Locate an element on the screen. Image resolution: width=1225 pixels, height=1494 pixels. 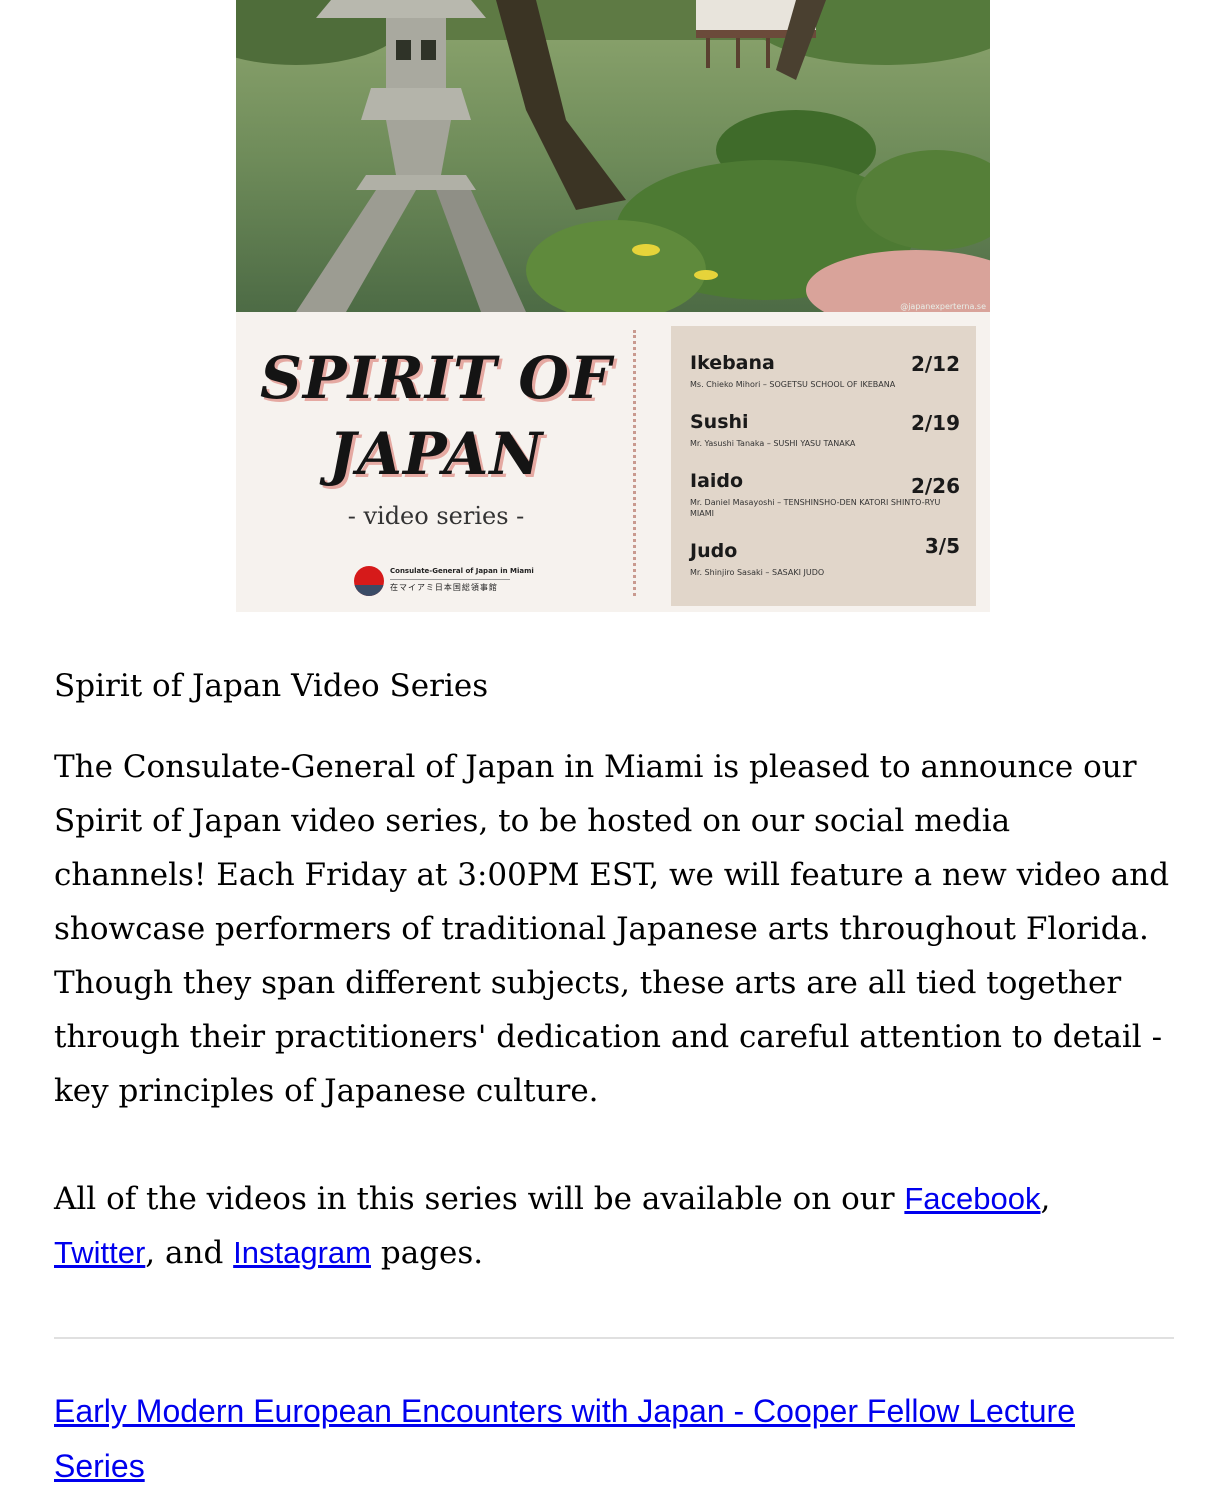
instagram-link: Instagram is located at coordinates (302, 1252).